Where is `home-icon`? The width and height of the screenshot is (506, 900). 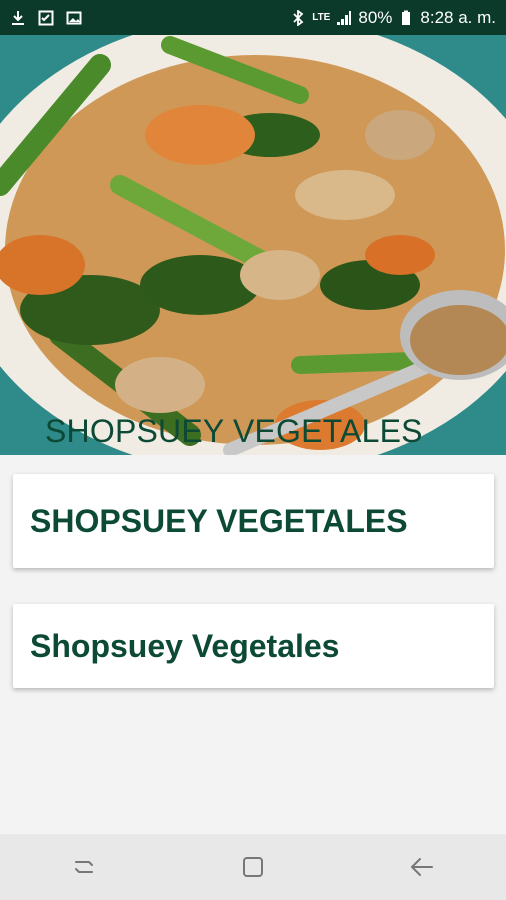 home-icon is located at coordinates (253, 867).